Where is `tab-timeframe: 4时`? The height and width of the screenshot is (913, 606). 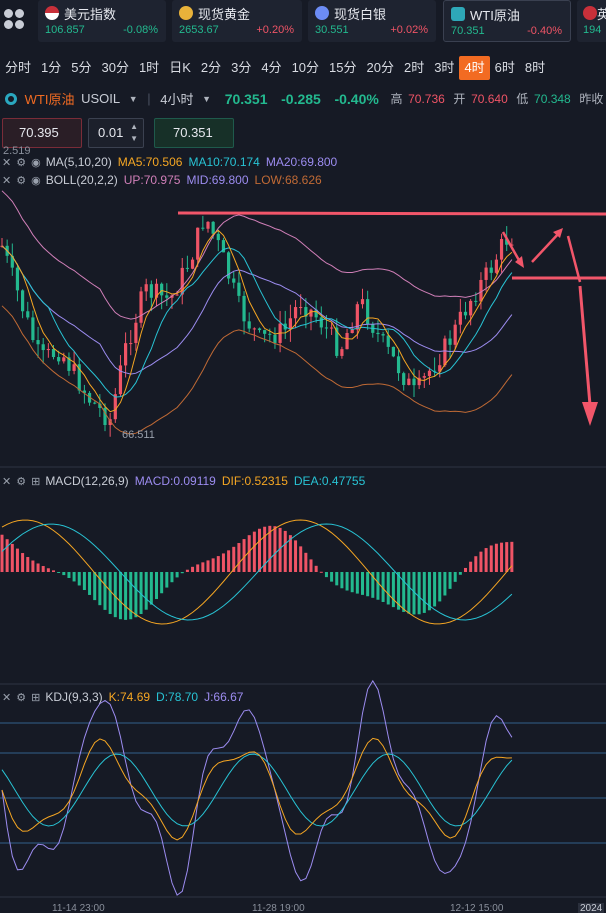
tab-timeframe: 4时 is located at coordinates (474, 68).